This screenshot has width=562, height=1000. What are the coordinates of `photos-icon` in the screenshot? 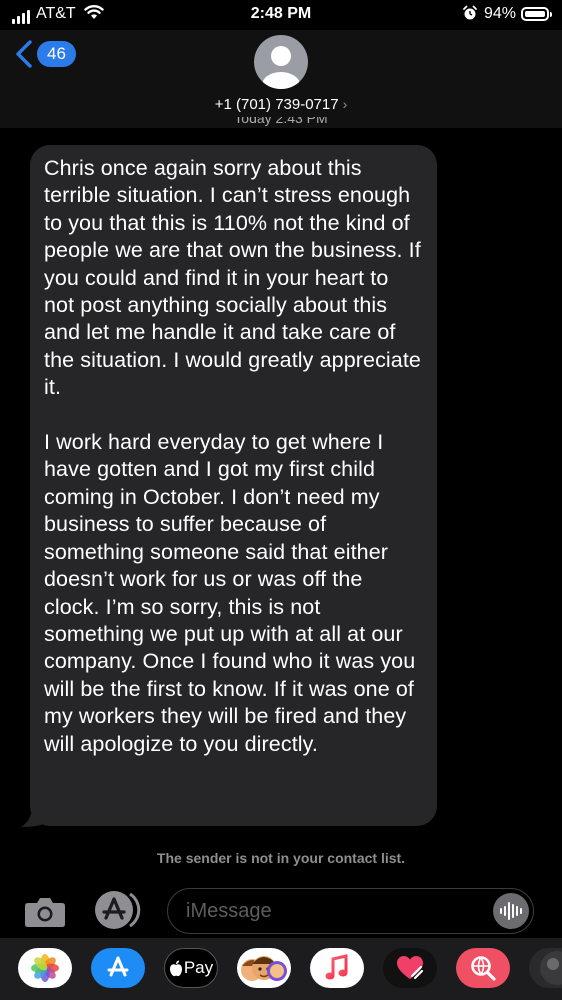 It's located at (45, 968).